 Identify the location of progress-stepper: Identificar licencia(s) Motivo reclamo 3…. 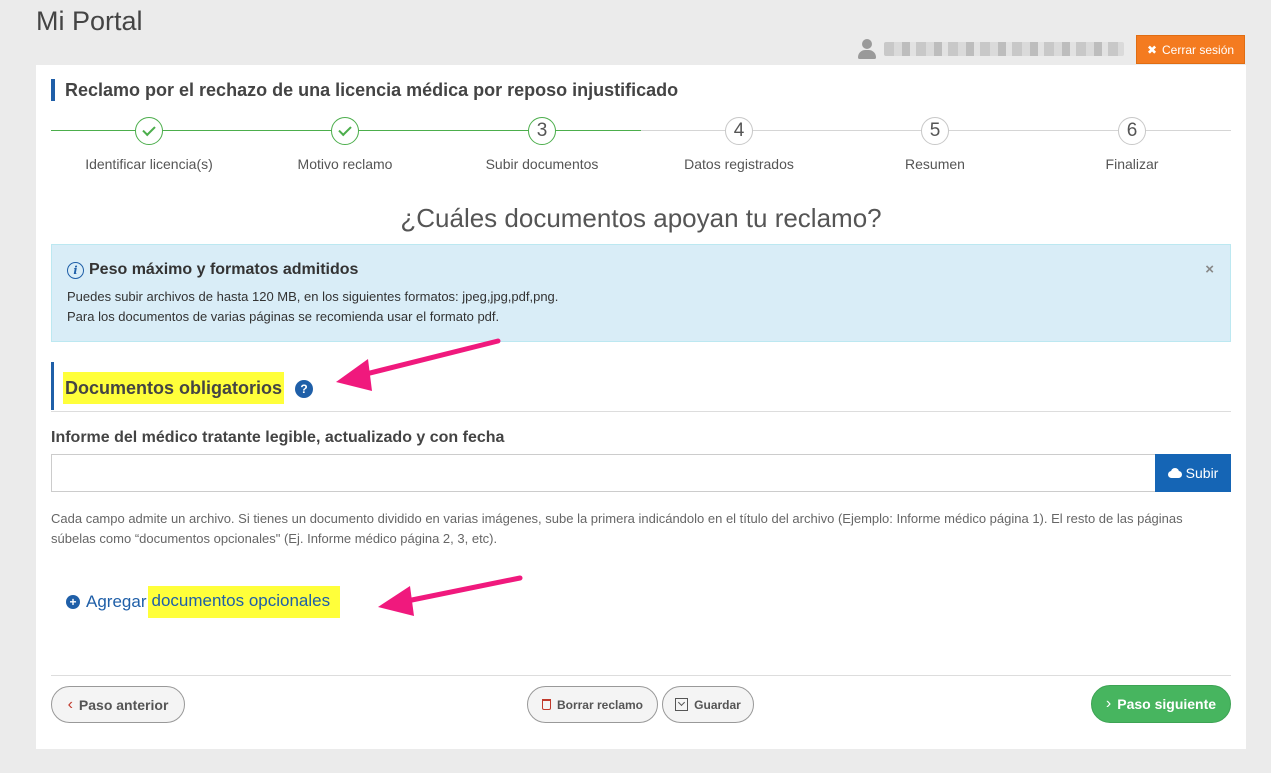
(641, 147).